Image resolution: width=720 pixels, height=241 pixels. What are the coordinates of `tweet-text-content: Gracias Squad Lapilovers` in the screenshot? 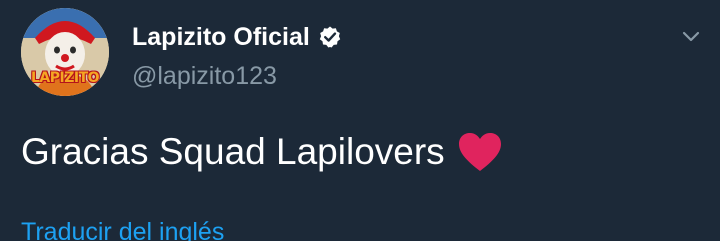 It's located at (233, 151).